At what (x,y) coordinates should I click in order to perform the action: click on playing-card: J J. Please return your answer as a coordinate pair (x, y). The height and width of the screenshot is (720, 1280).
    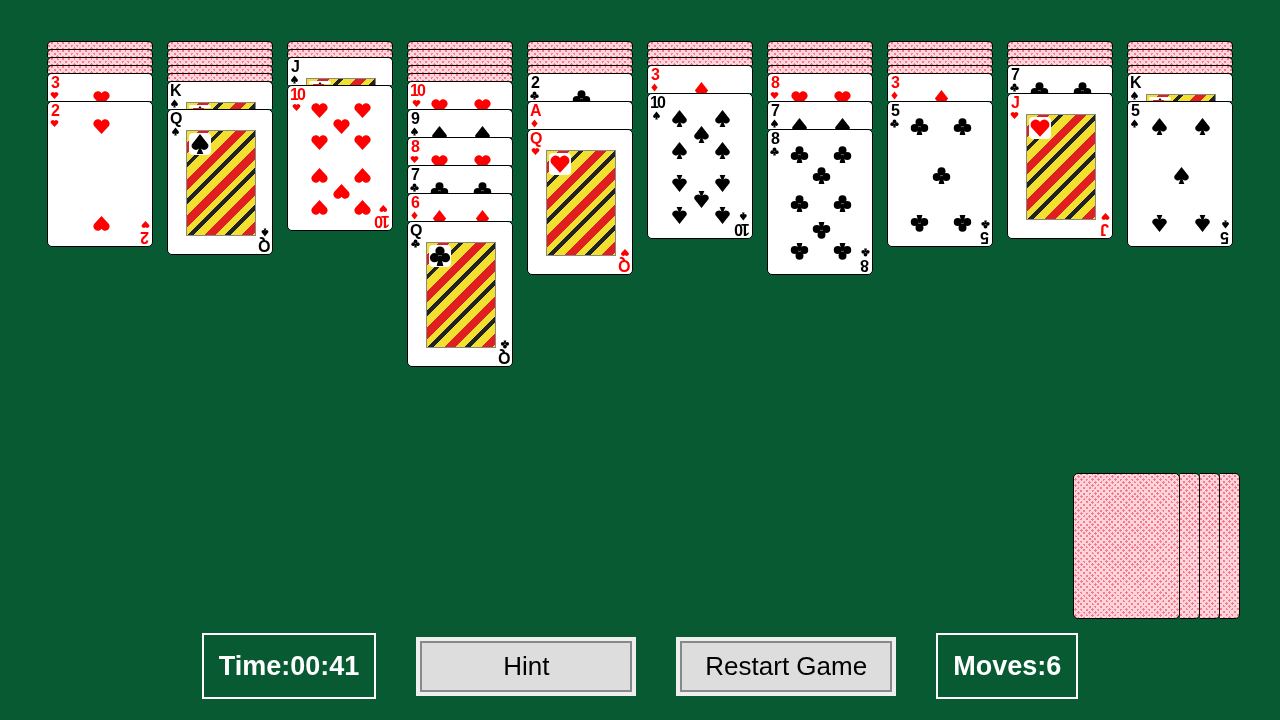
    Looking at the image, I should click on (1060, 166).